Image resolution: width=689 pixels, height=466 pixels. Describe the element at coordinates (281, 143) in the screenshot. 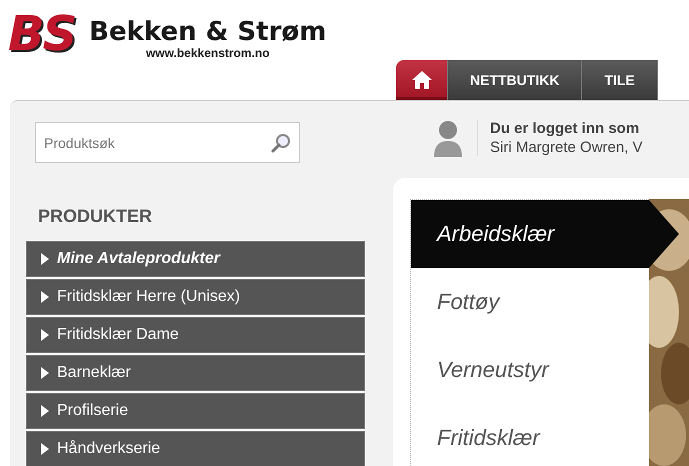

I see `search-icon` at that location.